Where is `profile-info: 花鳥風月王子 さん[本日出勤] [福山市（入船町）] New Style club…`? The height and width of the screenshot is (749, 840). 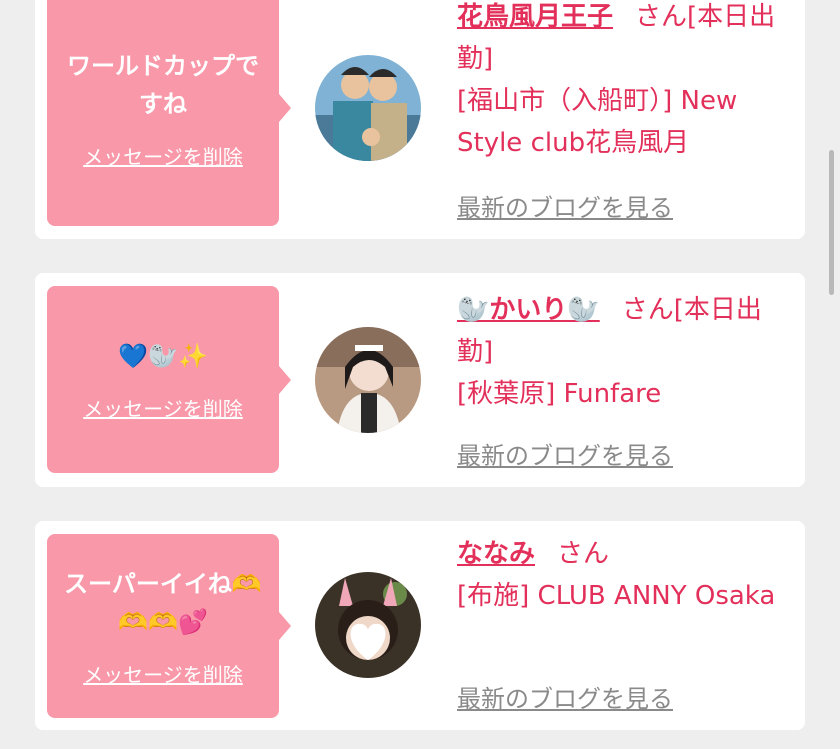 profile-info: 花鳥風月王子 さん[本日出勤] [福山市（入船町）] New Style club… is located at coordinates (627, 82).